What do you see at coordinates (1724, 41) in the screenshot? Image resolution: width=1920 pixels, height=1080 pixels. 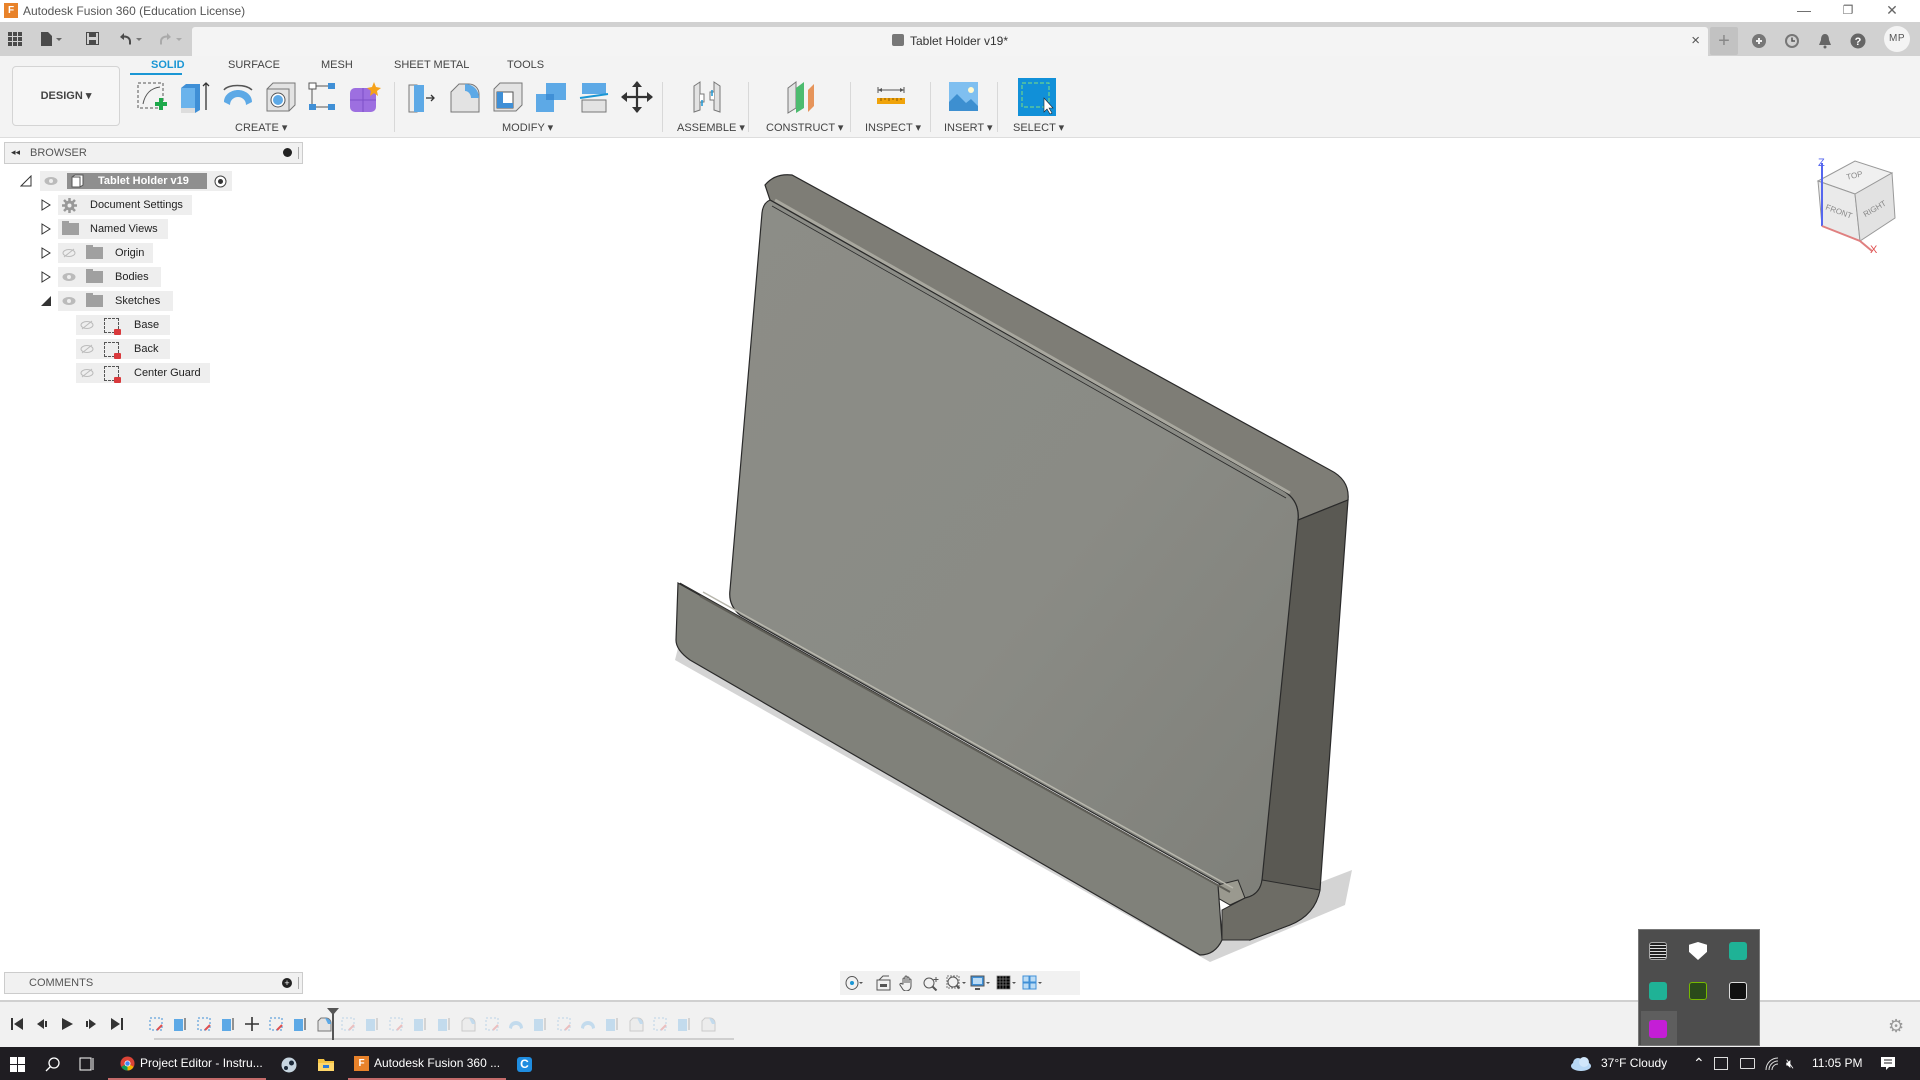 I see `new-tab-button: +` at bounding box center [1724, 41].